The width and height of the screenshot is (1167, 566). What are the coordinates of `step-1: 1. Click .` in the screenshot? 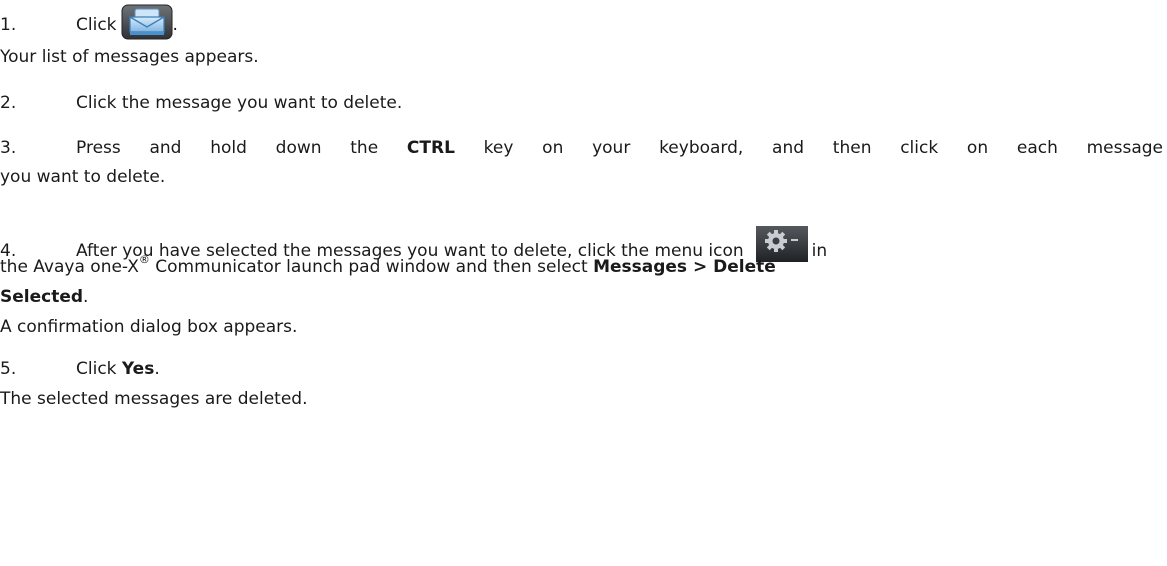 It's located at (89, 22).